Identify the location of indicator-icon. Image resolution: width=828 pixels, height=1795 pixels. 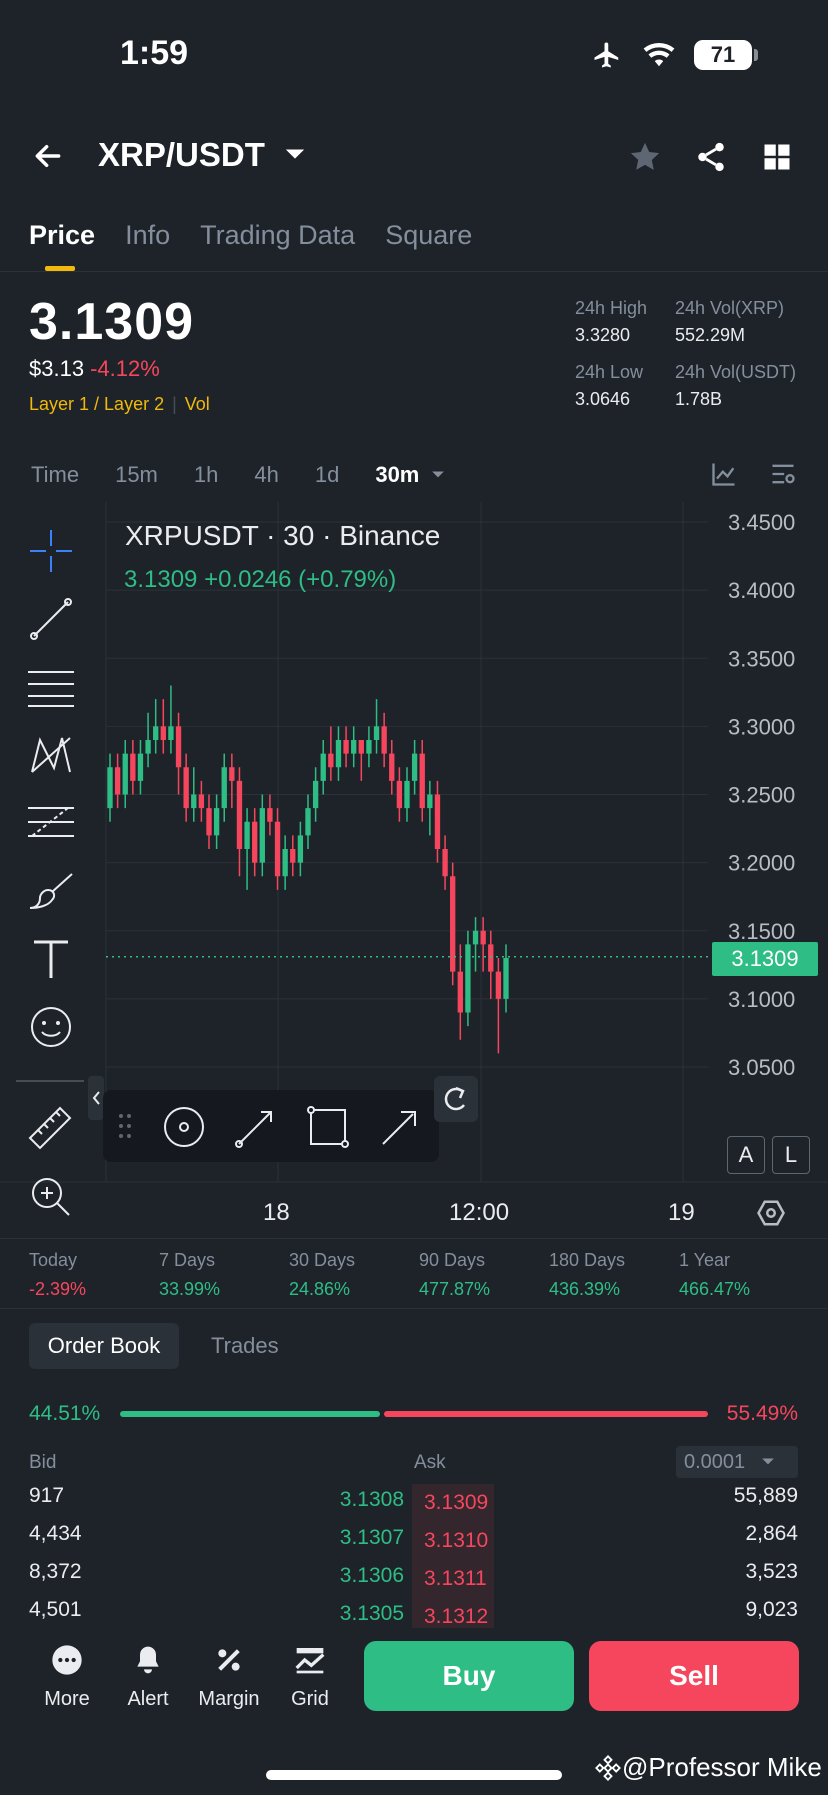
(724, 474).